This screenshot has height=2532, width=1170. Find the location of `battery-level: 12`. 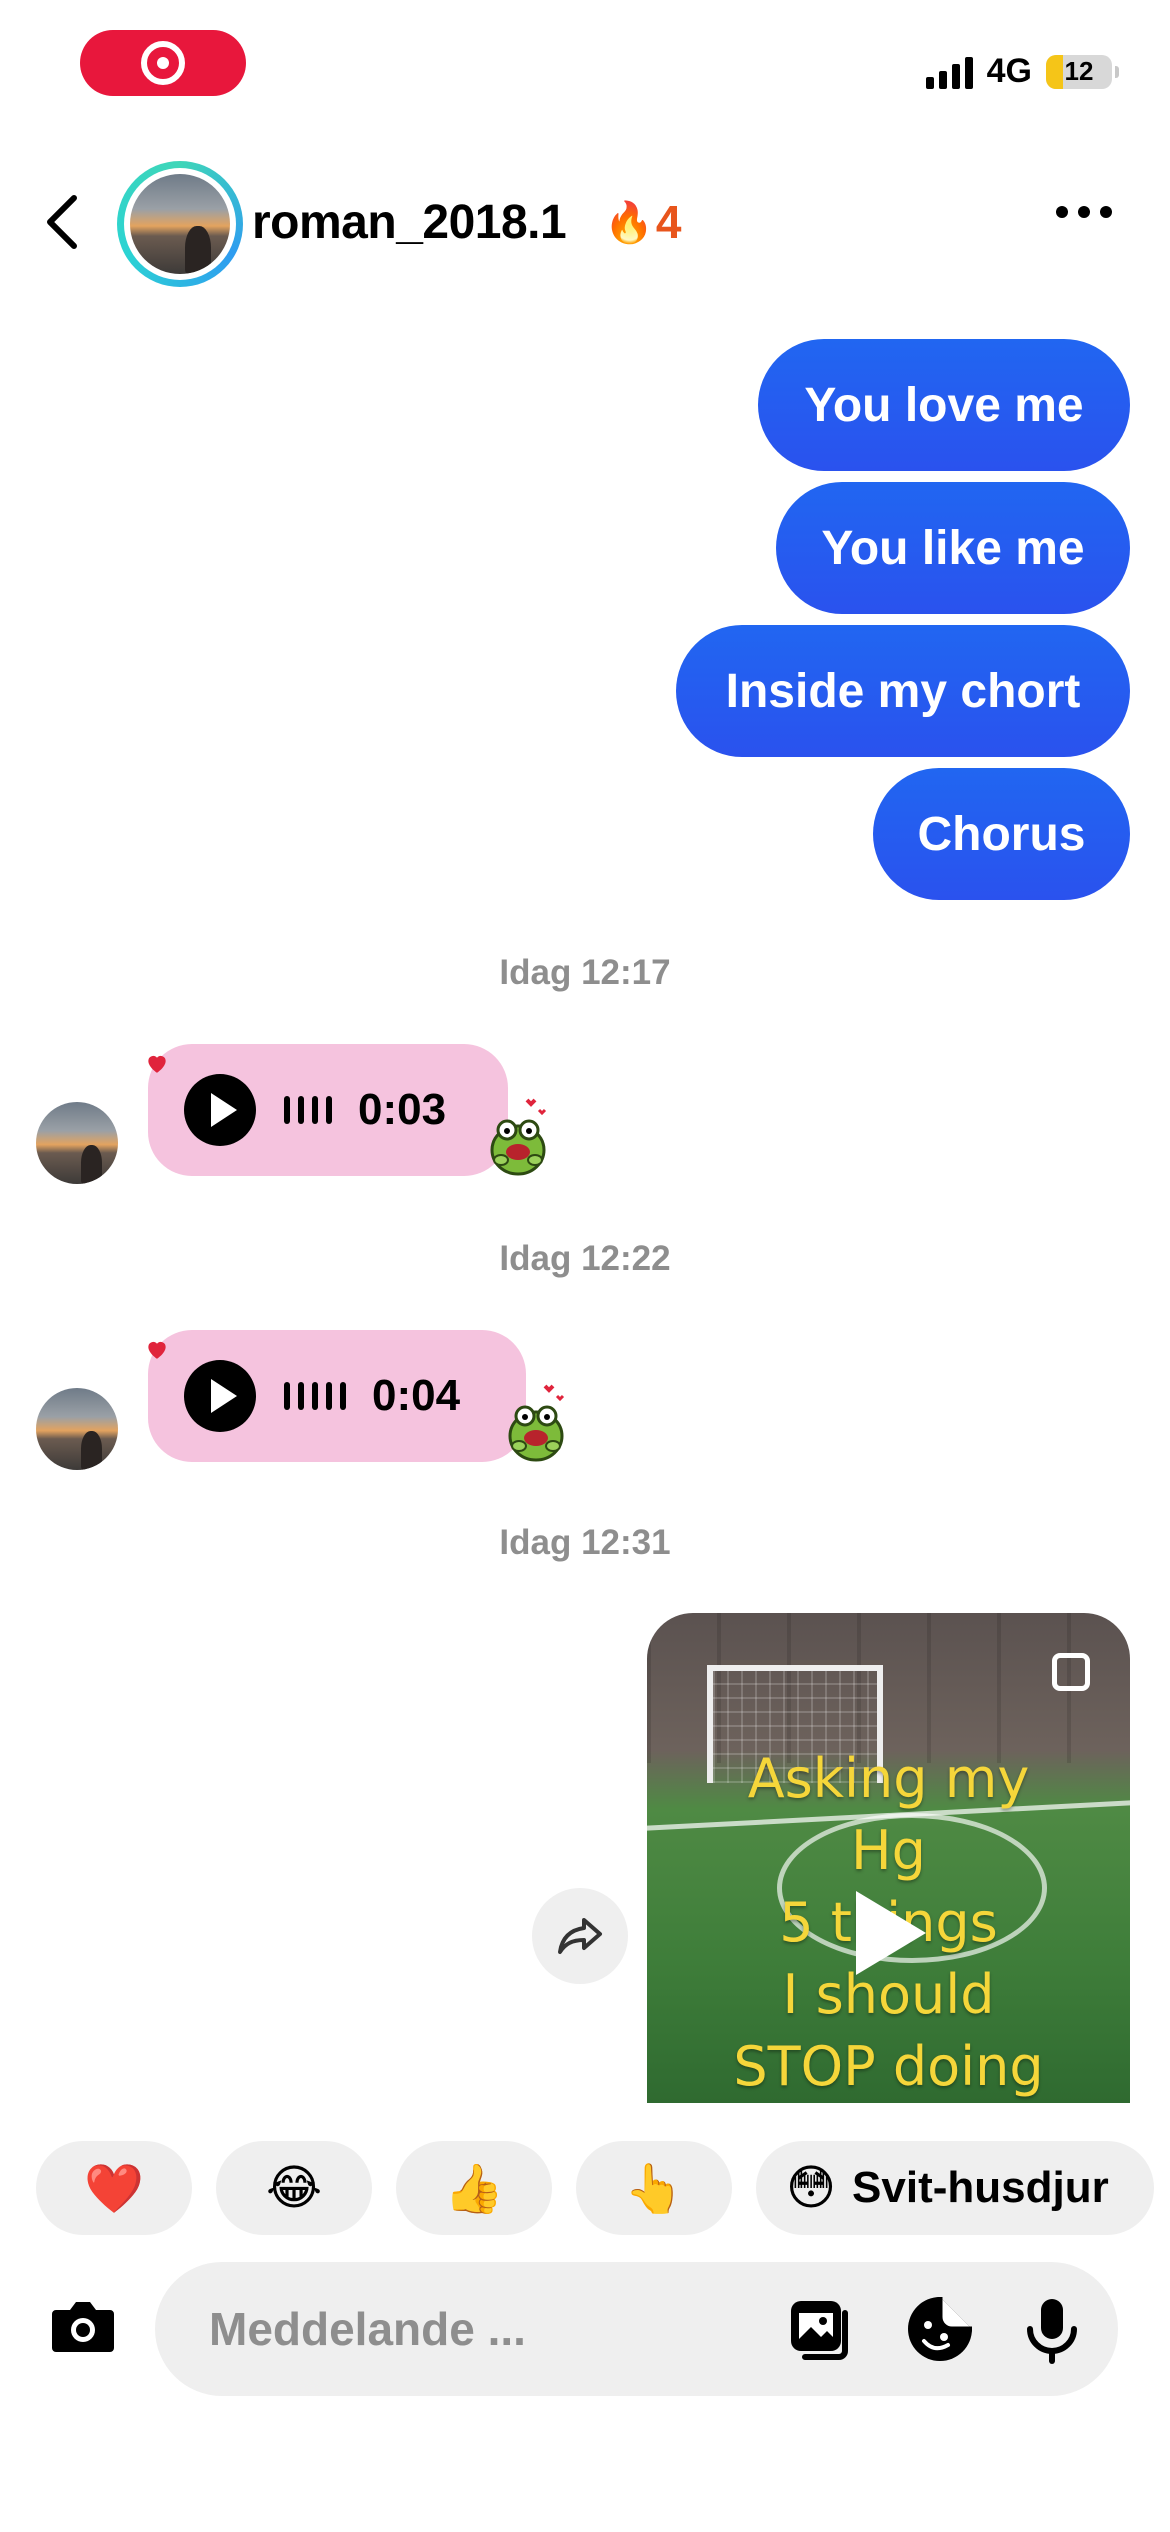

battery-level: 12 is located at coordinates (1079, 71).